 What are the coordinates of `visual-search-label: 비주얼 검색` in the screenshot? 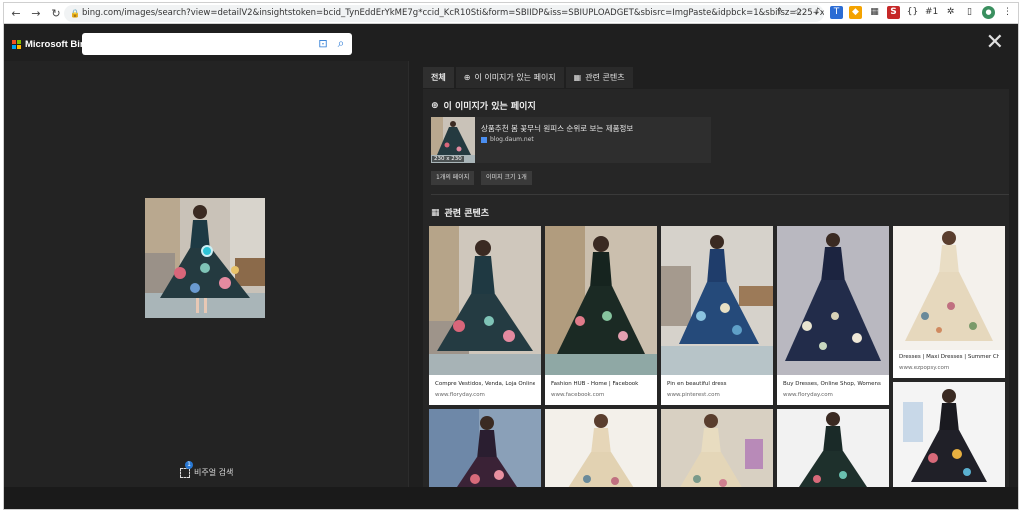 It's located at (214, 472).